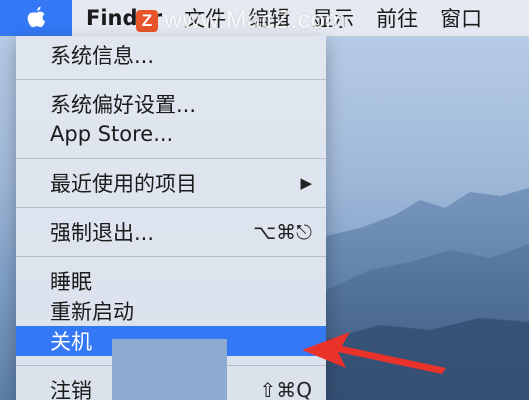  What do you see at coordinates (282, 232) in the screenshot?
I see `menu-item-shortcut: ⌥⌘⎋` at bounding box center [282, 232].